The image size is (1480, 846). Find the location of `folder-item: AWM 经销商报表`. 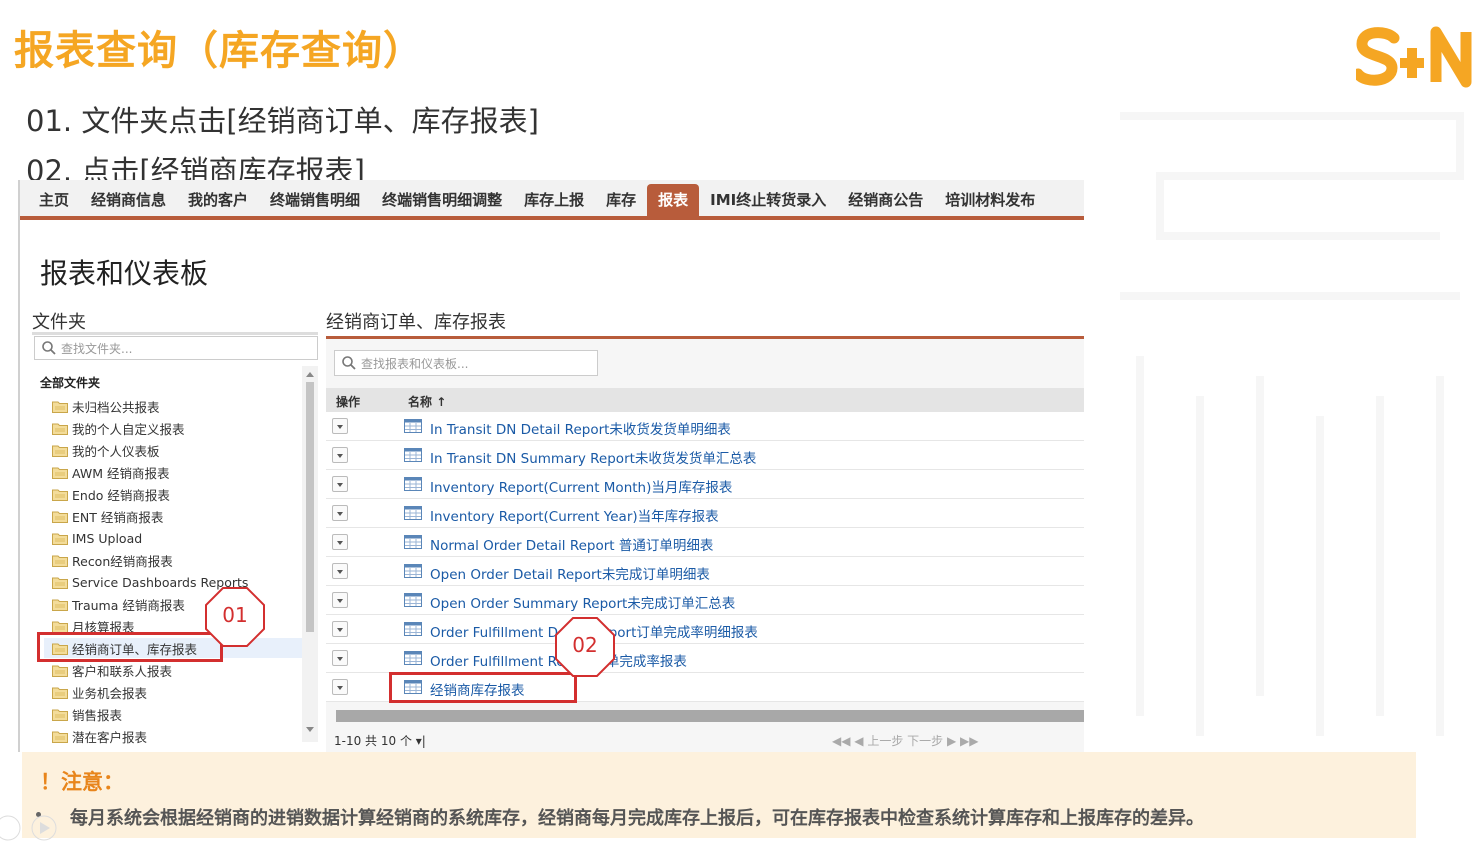

folder-item: AWM 经销商报表 is located at coordinates (111, 472).